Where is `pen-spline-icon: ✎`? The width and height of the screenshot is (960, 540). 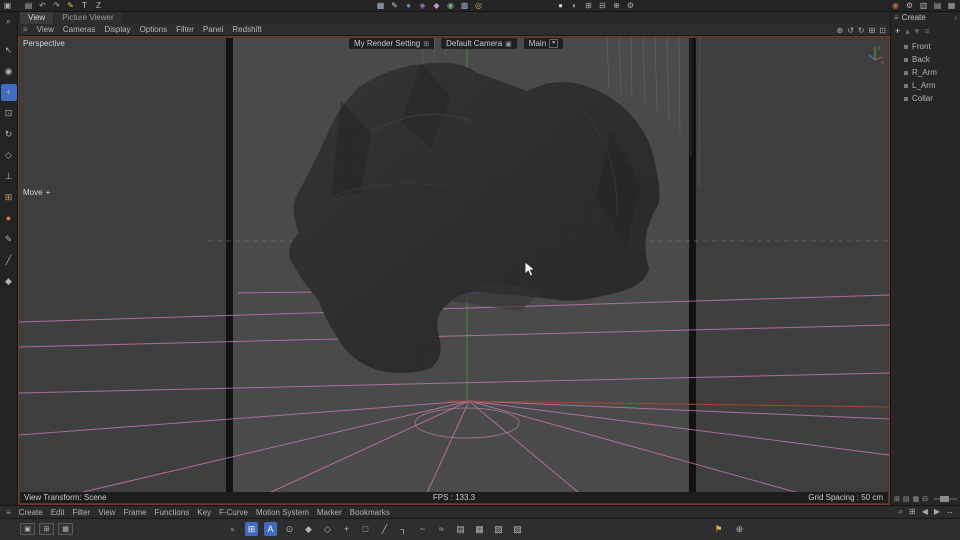 pen-spline-icon: ✎ is located at coordinates (394, 5).